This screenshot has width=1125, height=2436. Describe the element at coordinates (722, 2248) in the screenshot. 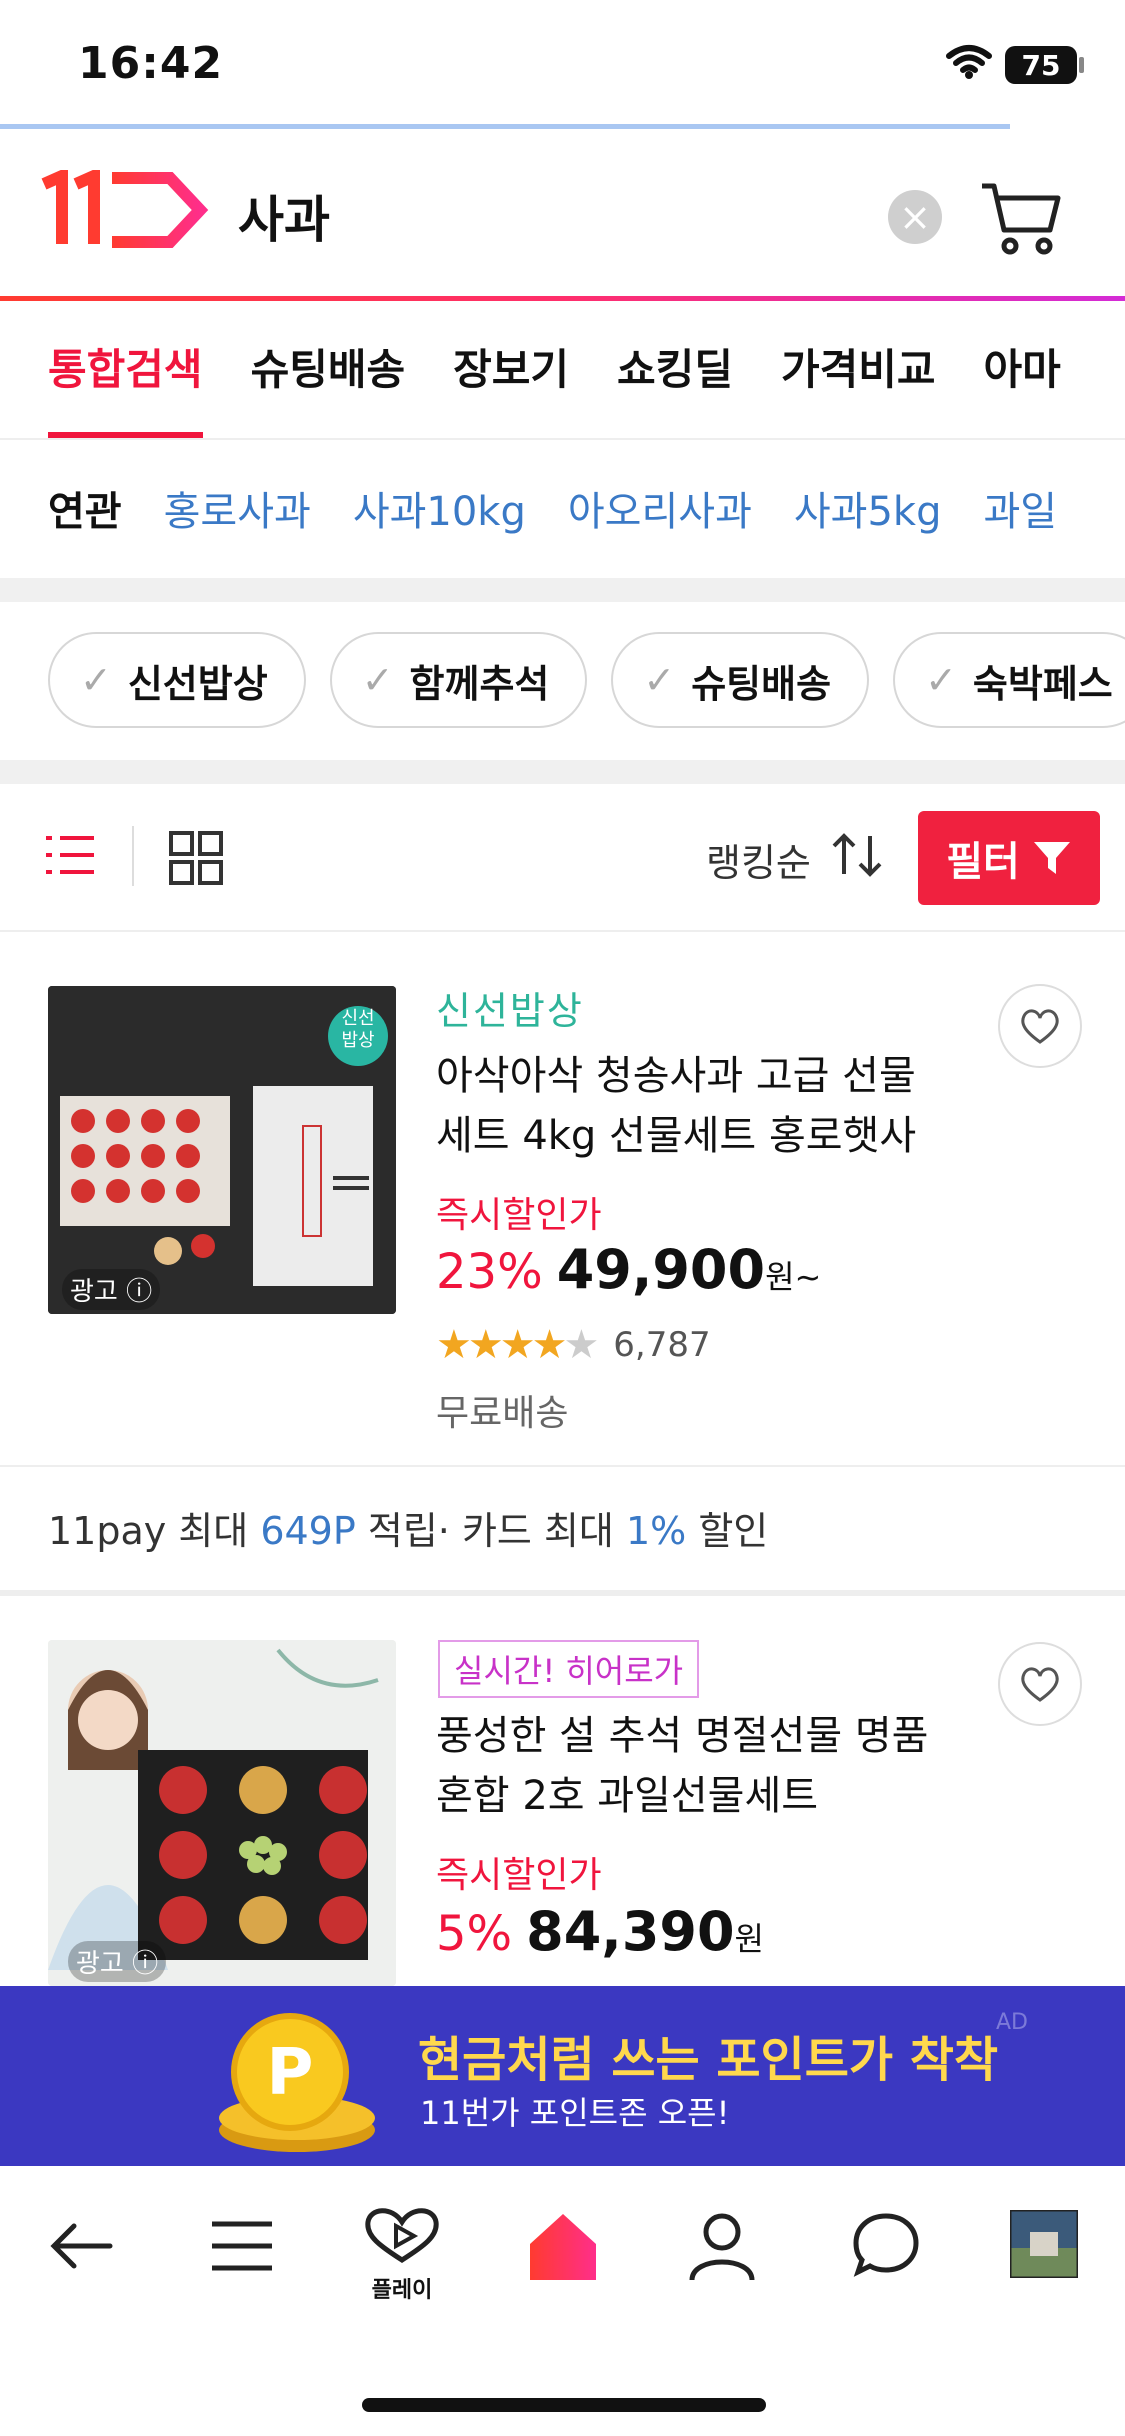

I see `my-page-icon` at that location.